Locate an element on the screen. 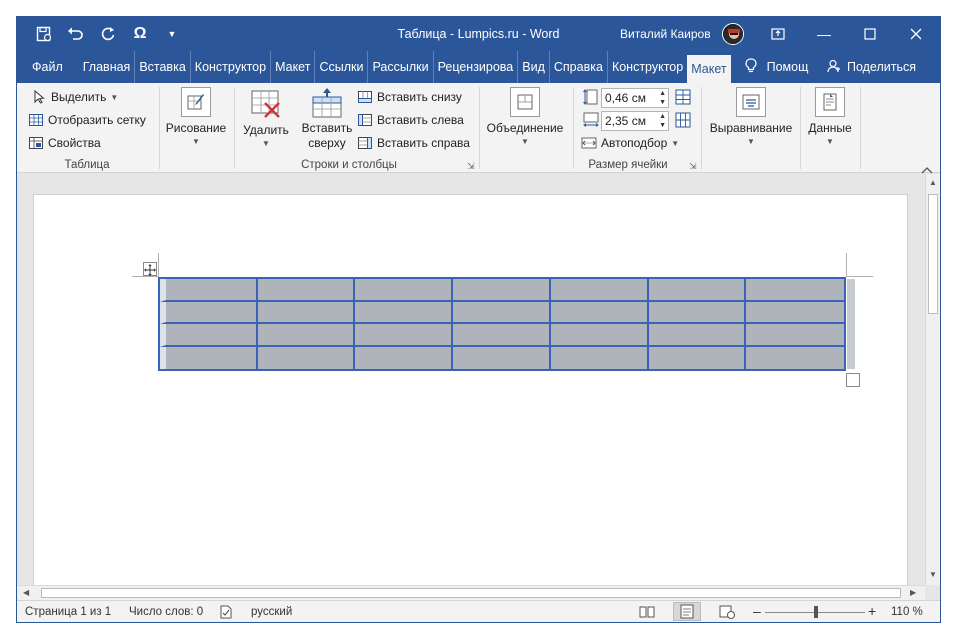 This screenshot has width=957, height=639. scroll-left-icon: ◀ is located at coordinates (26, 592).